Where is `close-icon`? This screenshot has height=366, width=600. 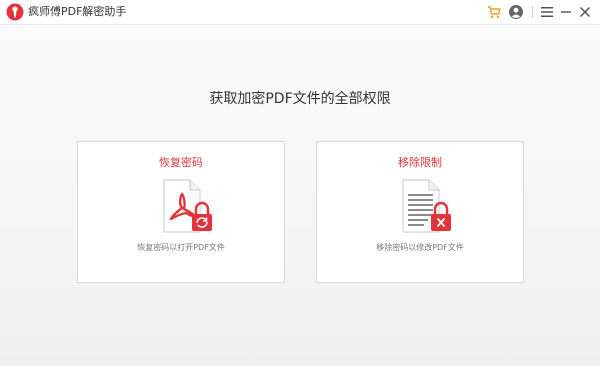
close-icon is located at coordinates (585, 12).